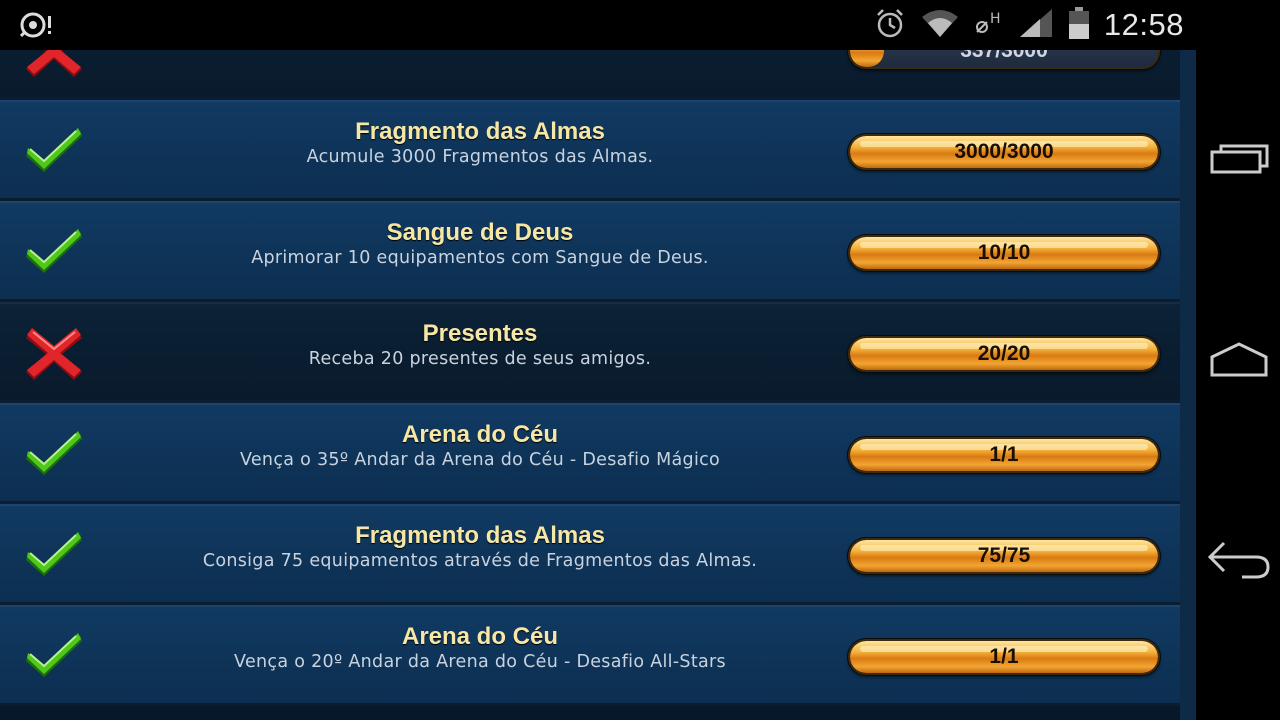  Describe the element at coordinates (989, 25) in the screenshot. I see `h-signal-icon: H` at that location.